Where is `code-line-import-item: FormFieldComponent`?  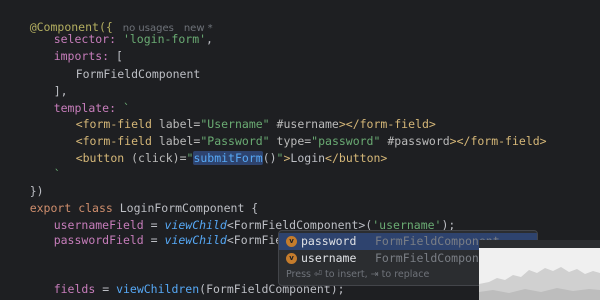
code-line-import-item: FormFieldComponent is located at coordinates (124, 64).